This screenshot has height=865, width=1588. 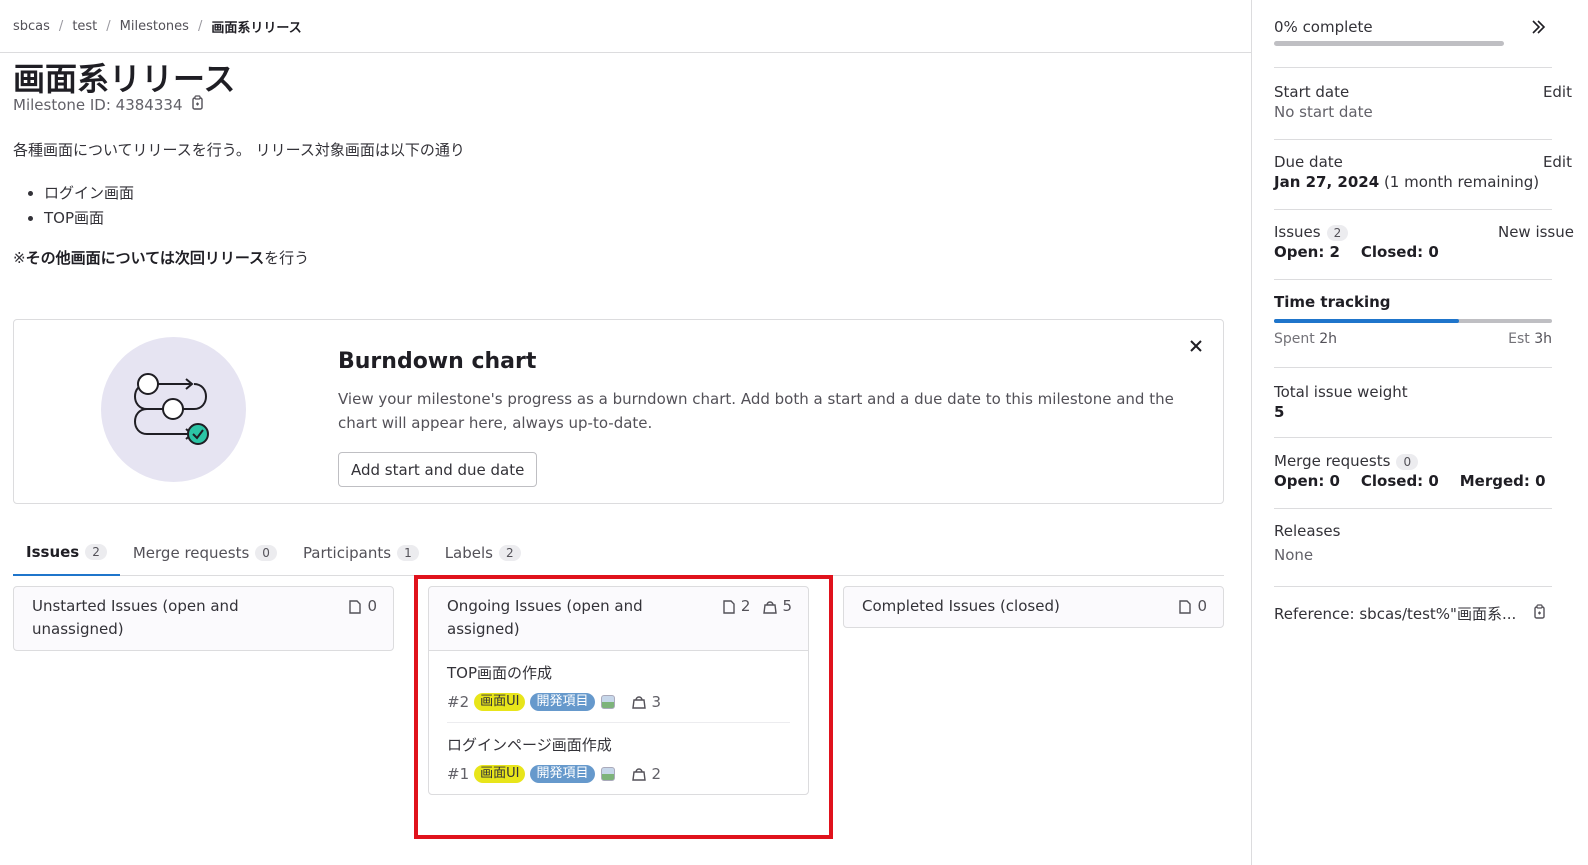 I want to click on issue-weight-value: 2, so click(x=656, y=774).